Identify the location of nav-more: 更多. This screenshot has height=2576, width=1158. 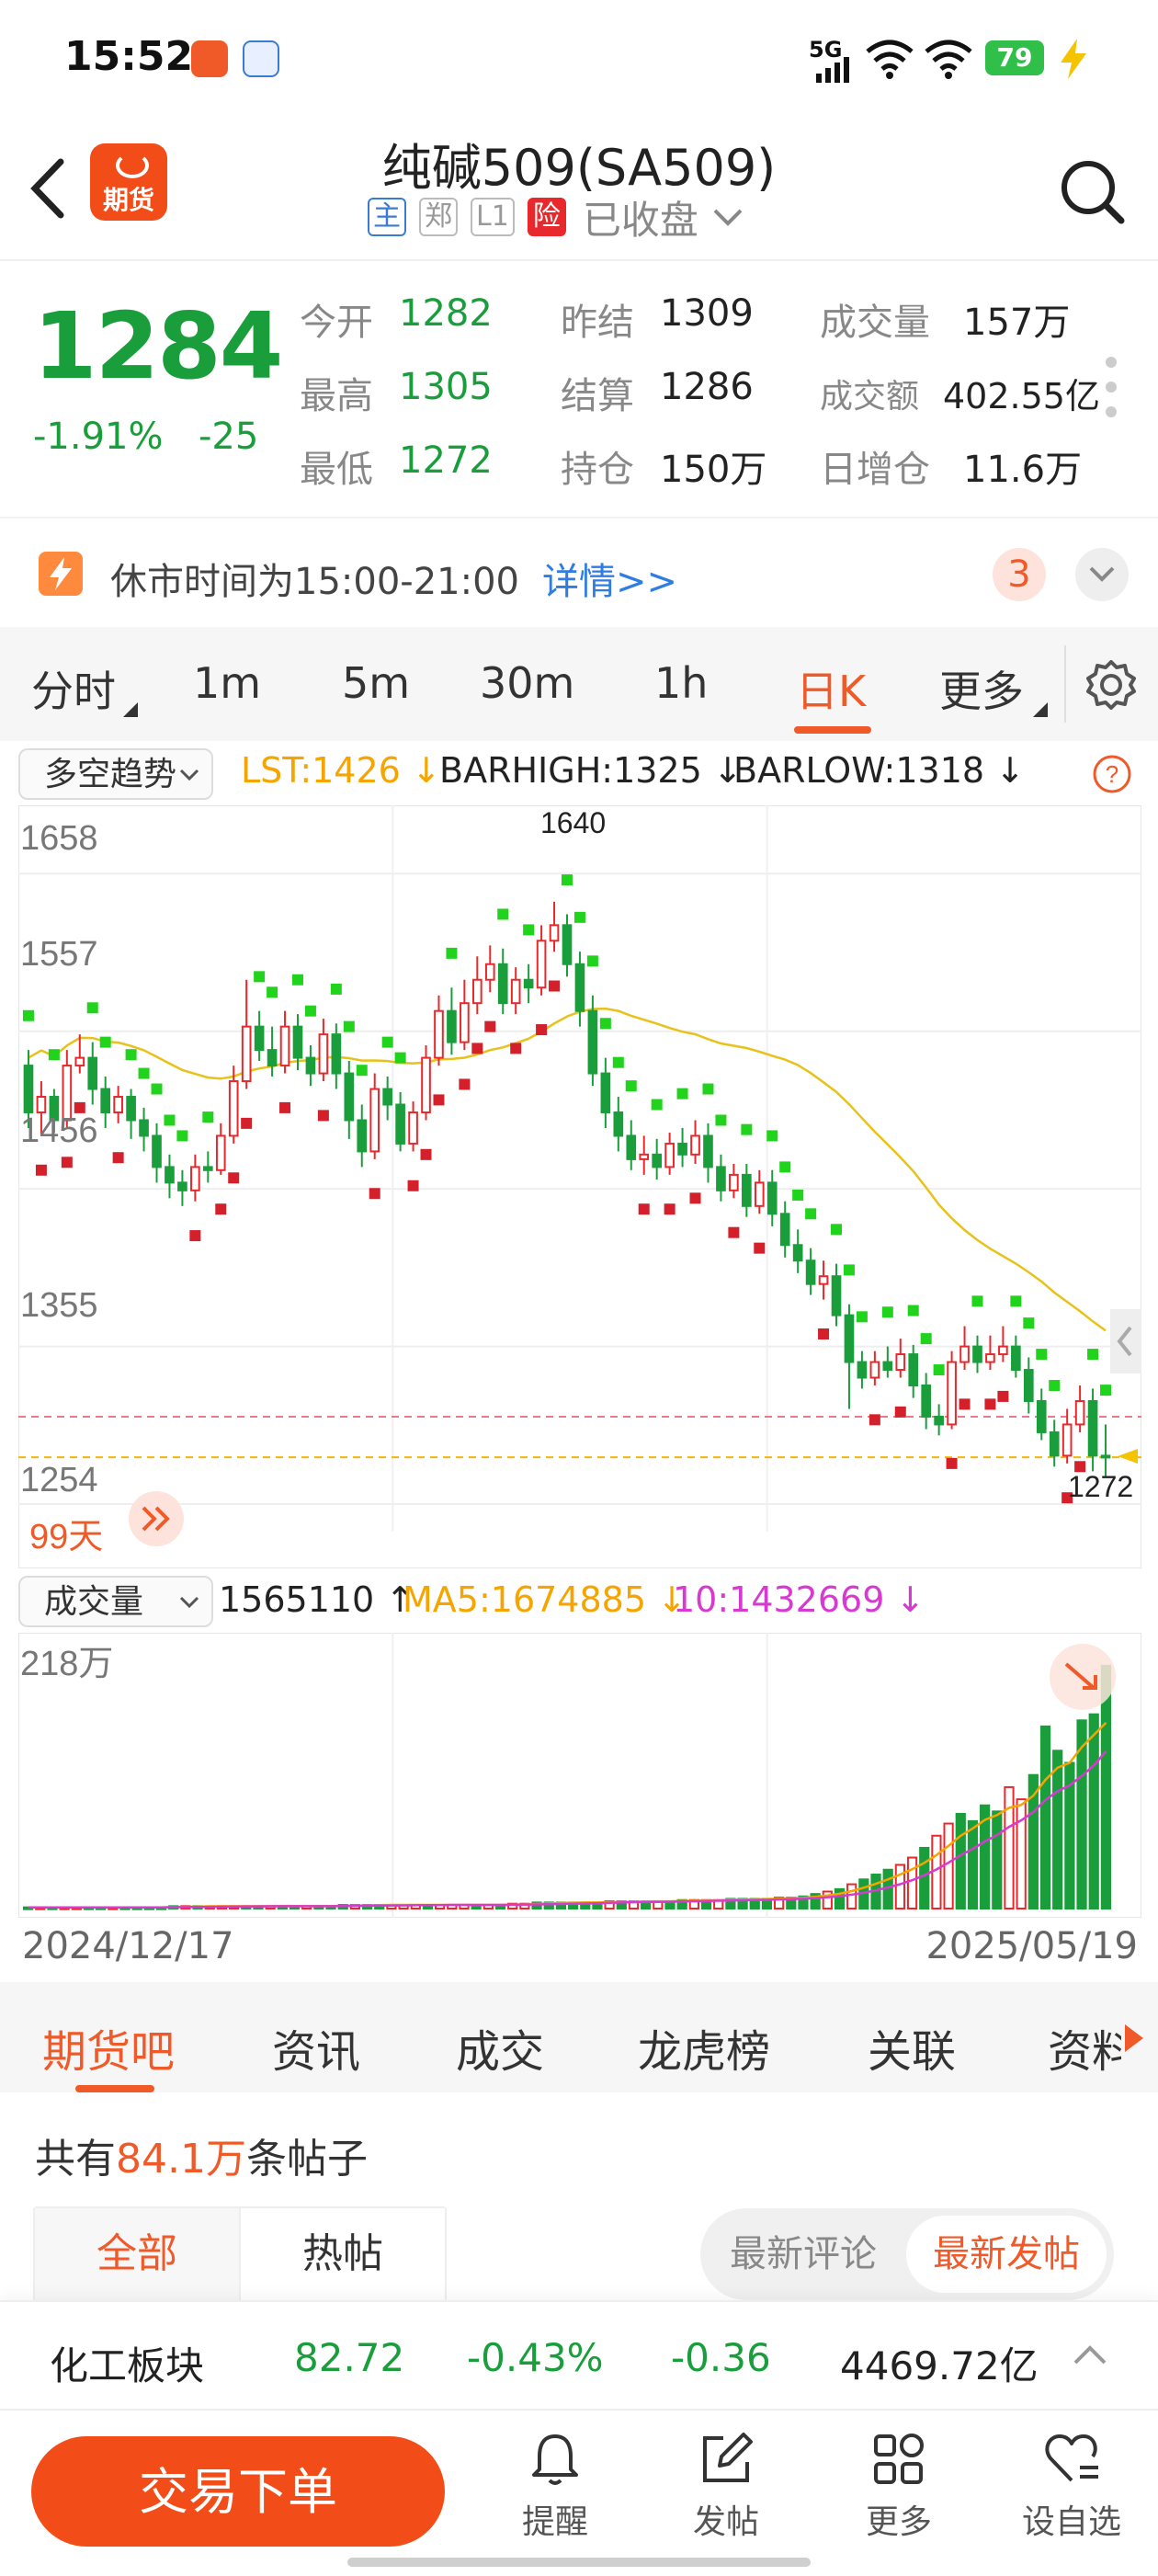
(899, 2486).